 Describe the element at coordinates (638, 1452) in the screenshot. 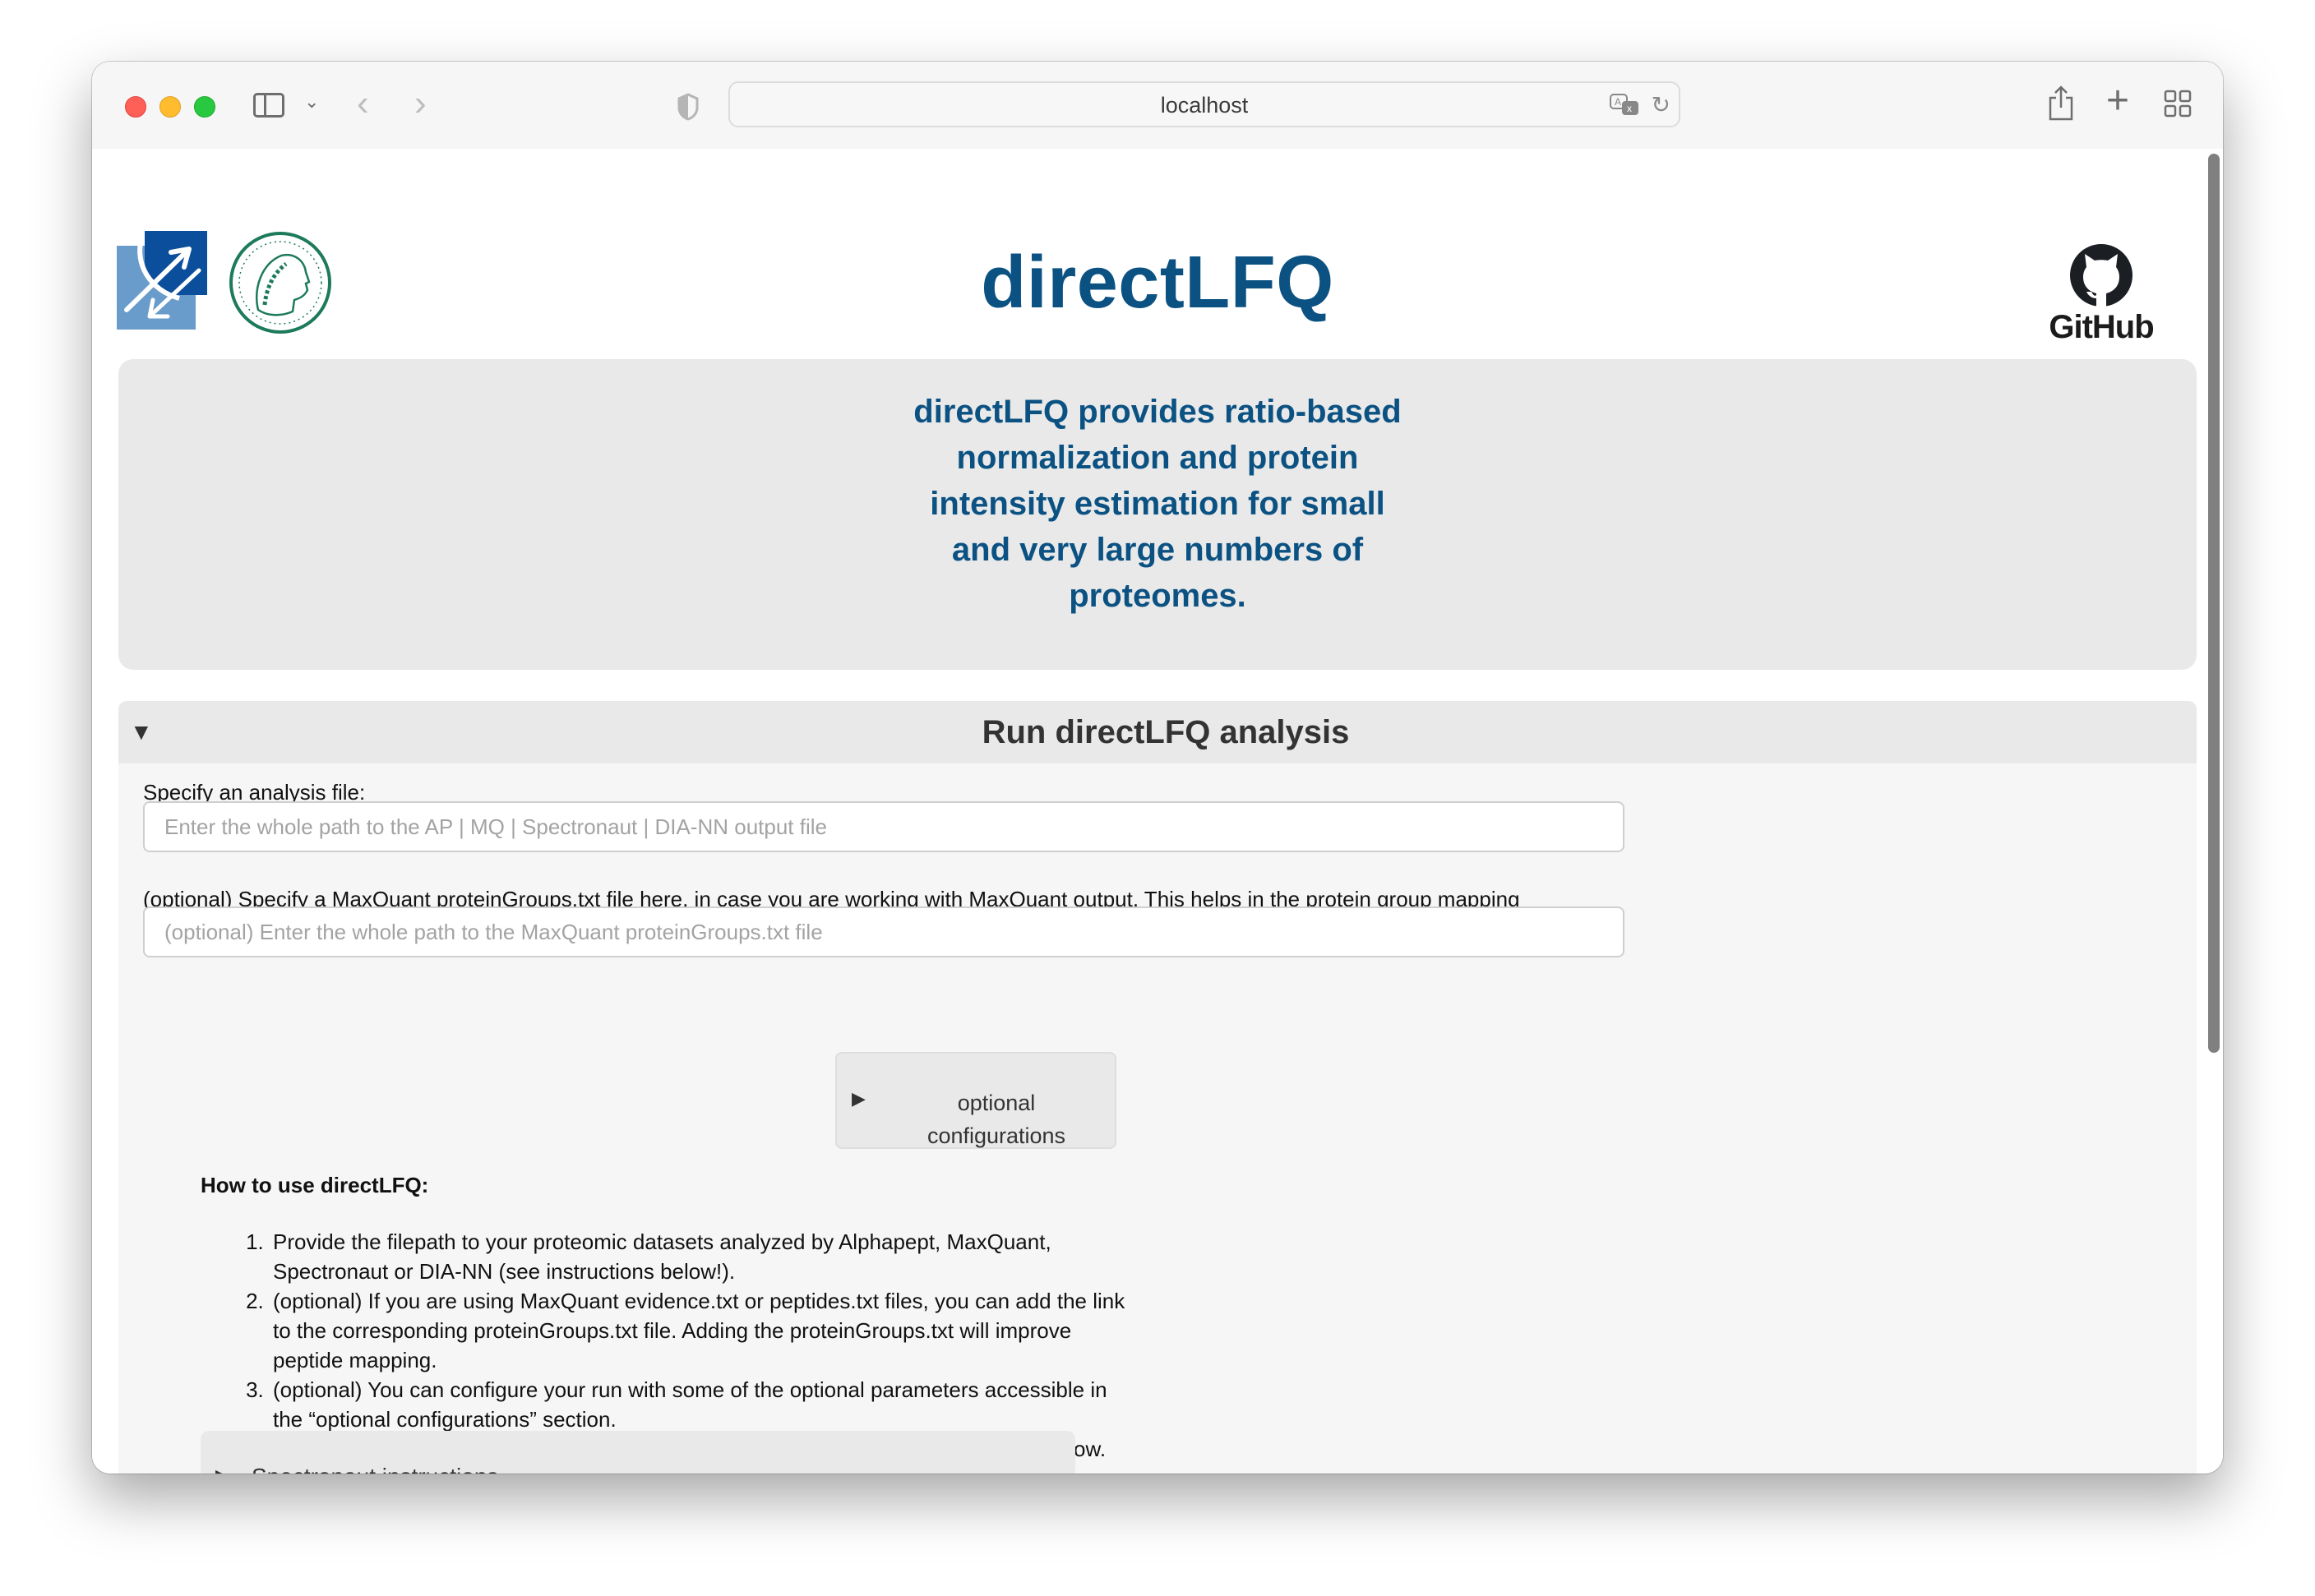

I see `spectronaut-instructions-toggle: ▶ Spectronaut instructions` at that location.